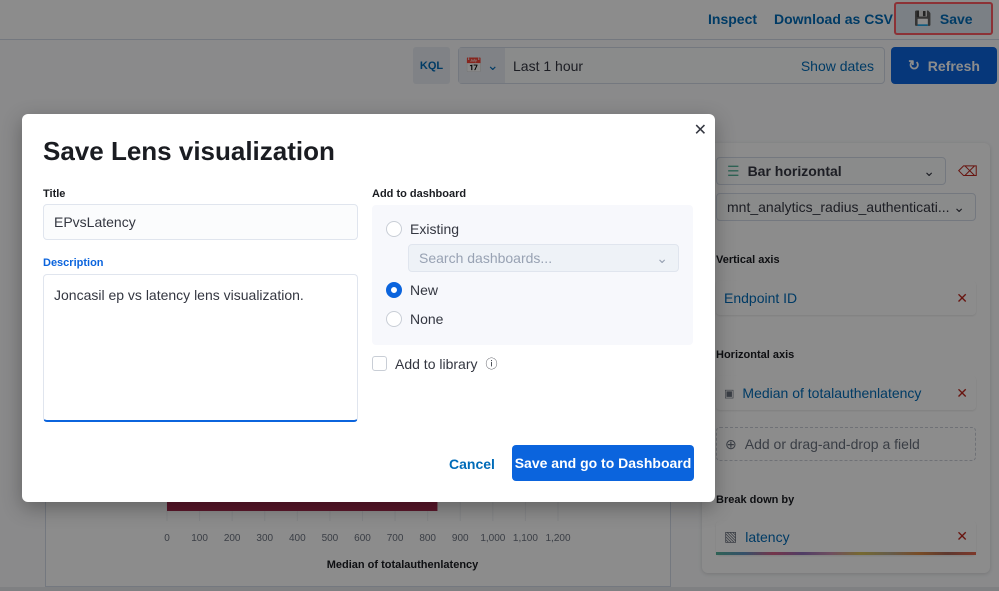 This screenshot has height=591, width=999. Describe the element at coordinates (460, 538) in the screenshot. I see `x-tick-label: 900` at that location.